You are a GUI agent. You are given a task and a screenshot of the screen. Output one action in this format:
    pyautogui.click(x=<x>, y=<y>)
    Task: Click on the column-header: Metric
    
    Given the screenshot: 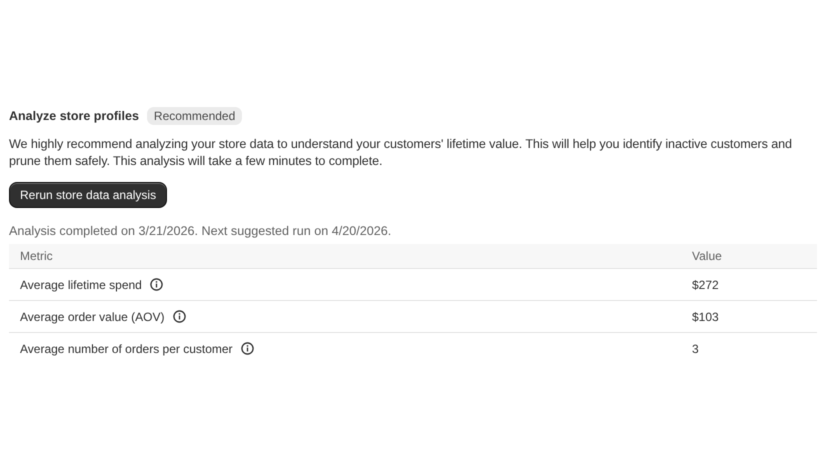 What is the action you would take?
    pyautogui.click(x=36, y=256)
    